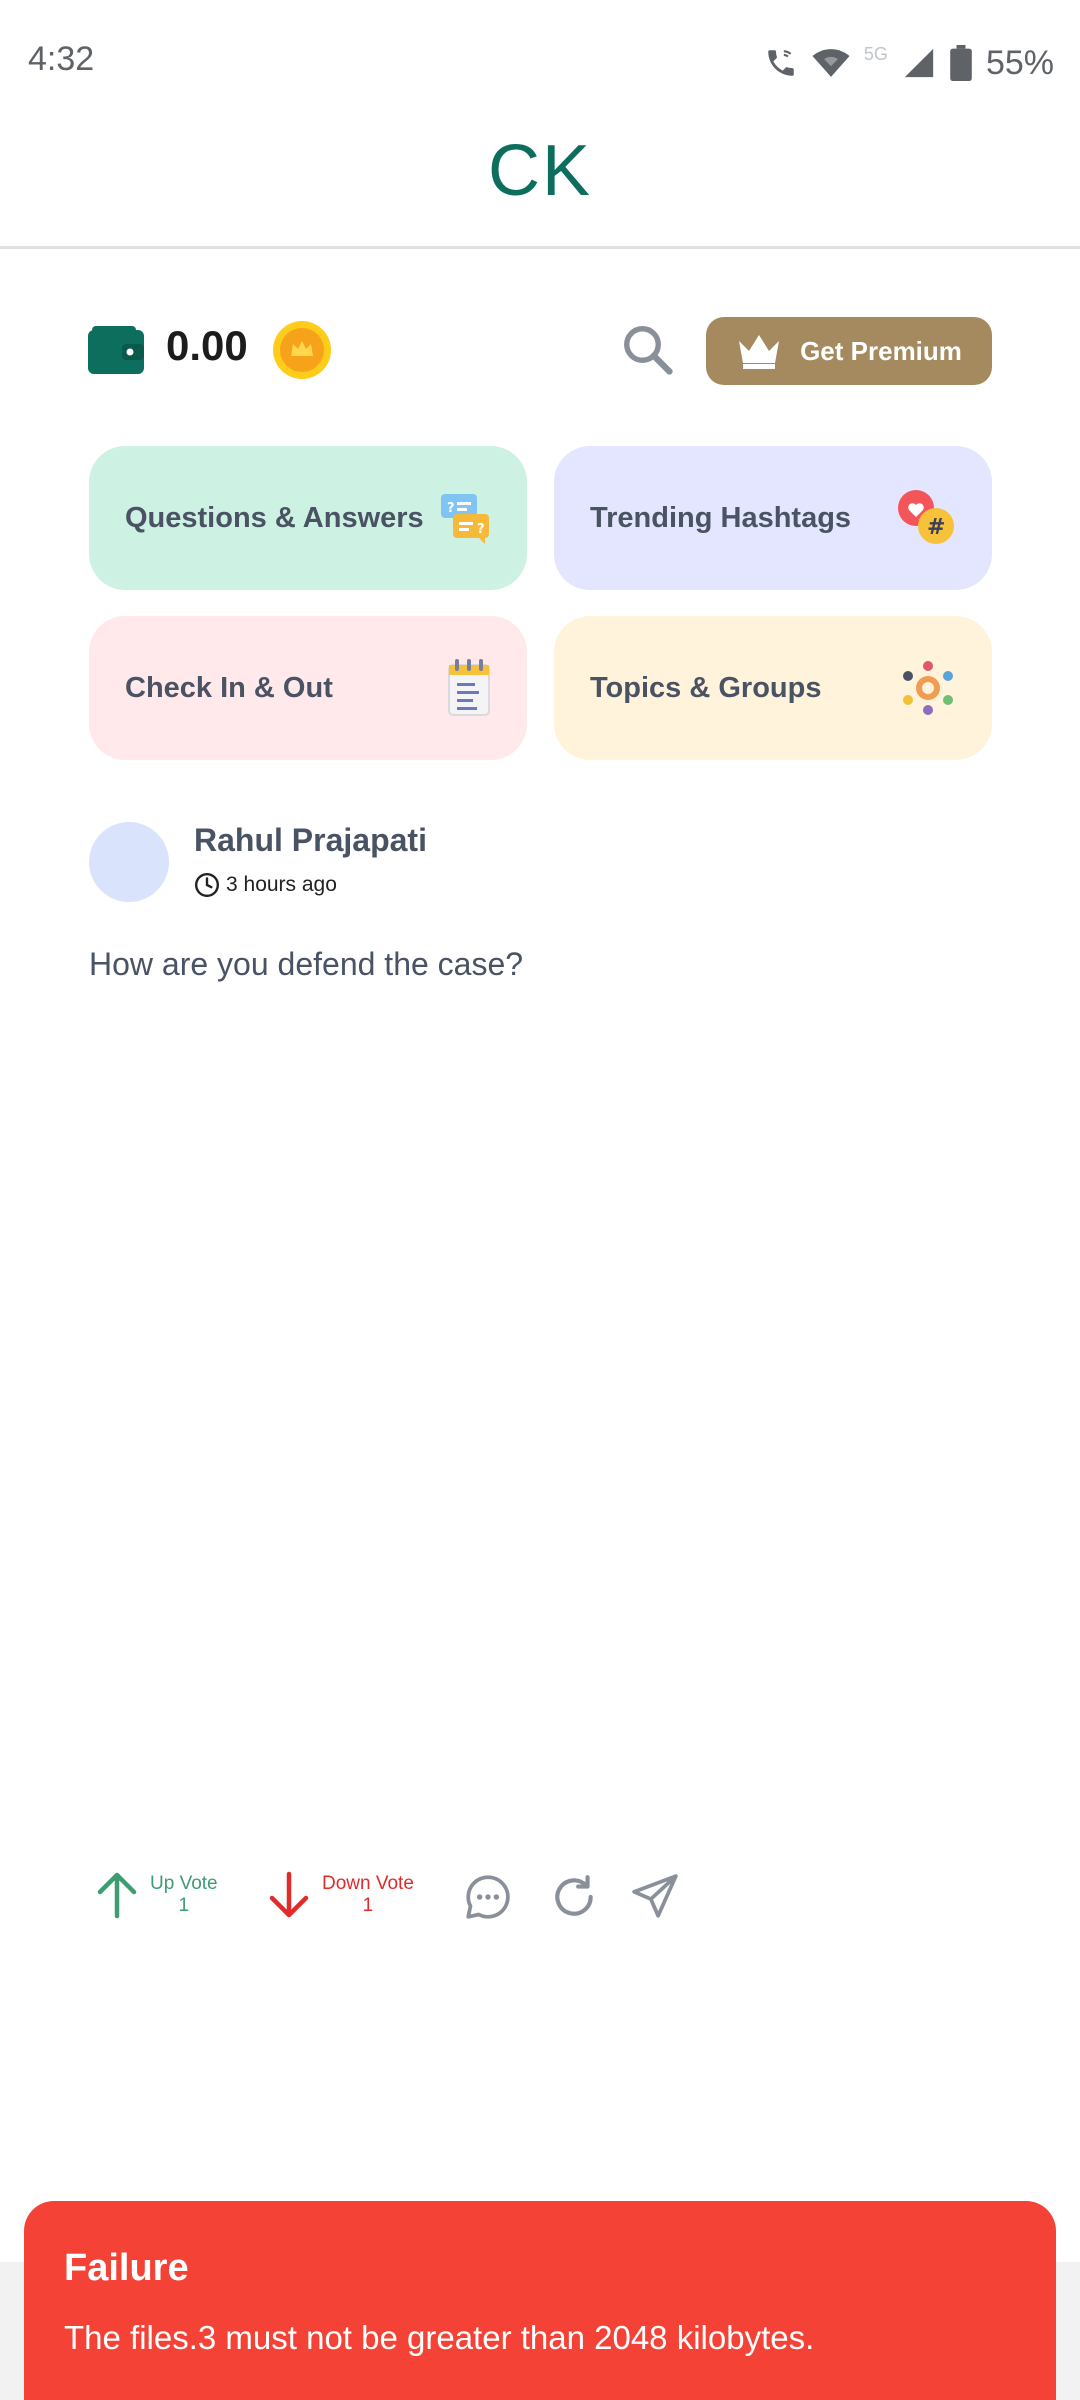 Image resolution: width=1080 pixels, height=2400 pixels. Describe the element at coordinates (274, 517) in the screenshot. I see `card-questions-answers-label: Questions & Answers` at that location.